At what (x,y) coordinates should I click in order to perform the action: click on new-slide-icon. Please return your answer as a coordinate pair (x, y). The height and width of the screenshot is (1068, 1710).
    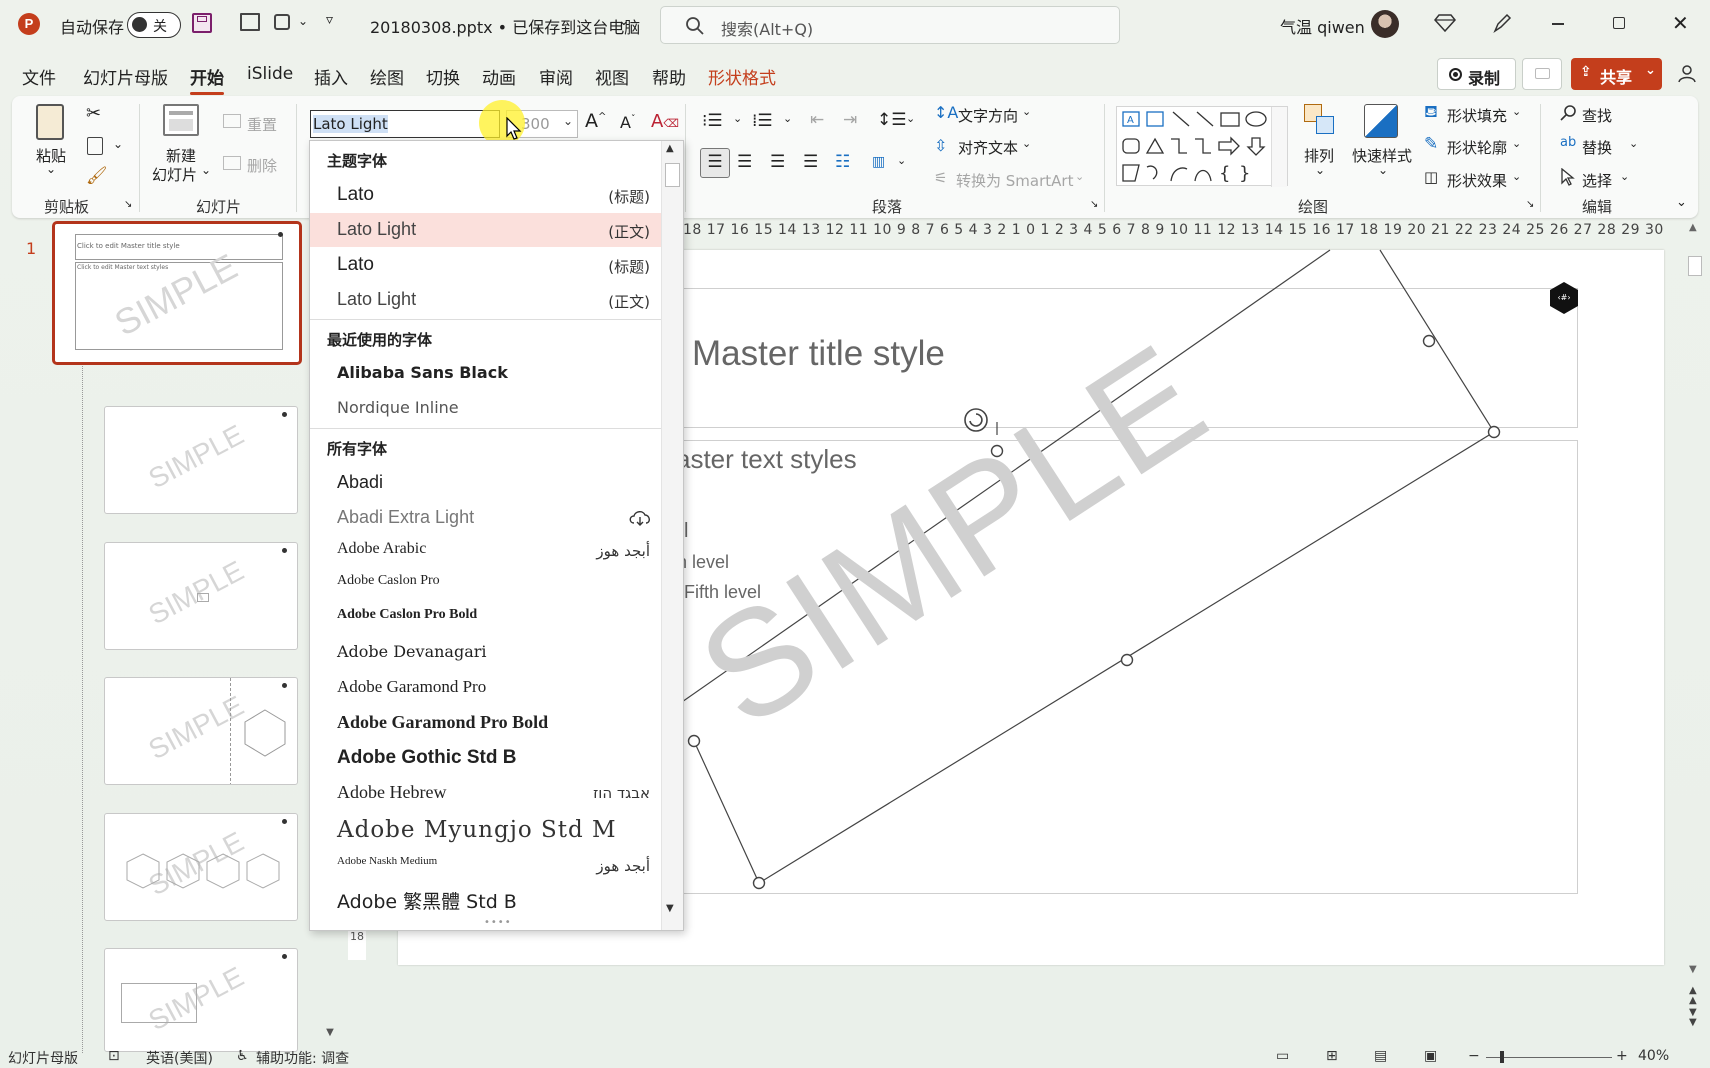
    Looking at the image, I should click on (181, 120).